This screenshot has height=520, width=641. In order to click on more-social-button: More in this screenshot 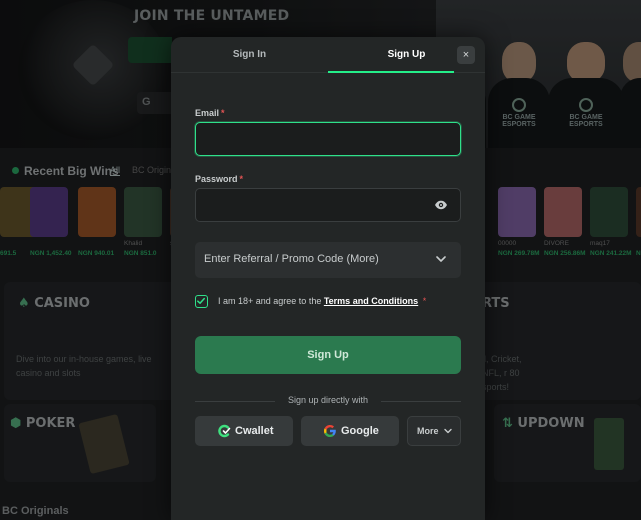, I will do `click(434, 431)`.